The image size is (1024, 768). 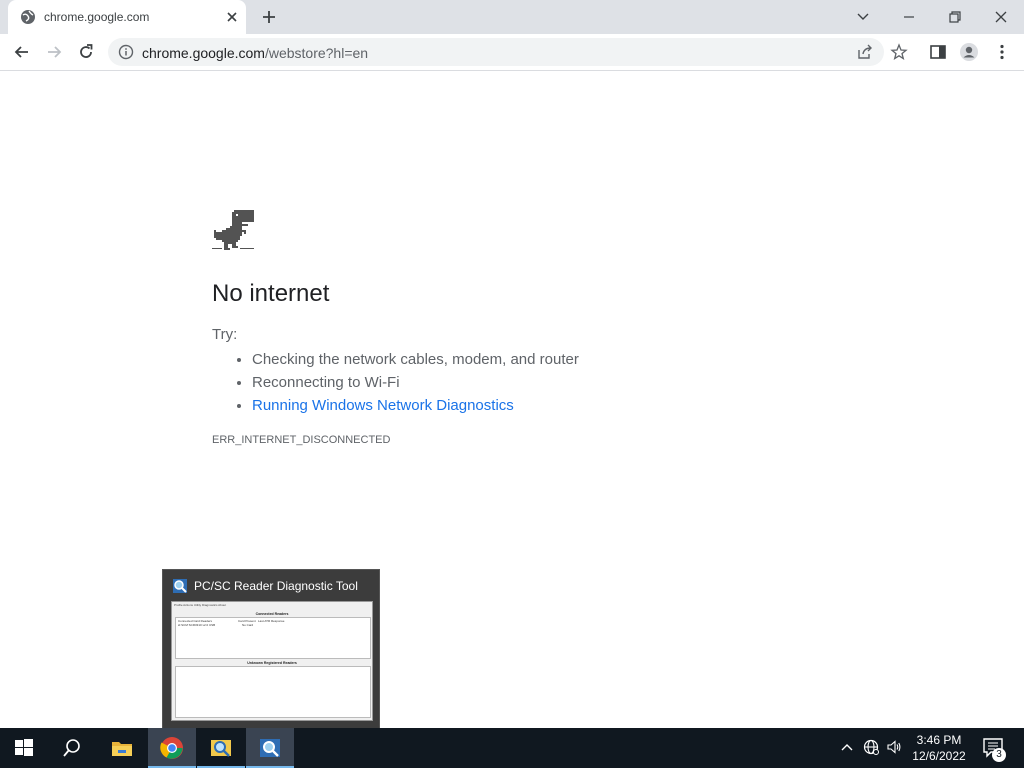 What do you see at coordinates (97, 17) in the screenshot?
I see `tab-title: chrome.google.com` at bounding box center [97, 17].